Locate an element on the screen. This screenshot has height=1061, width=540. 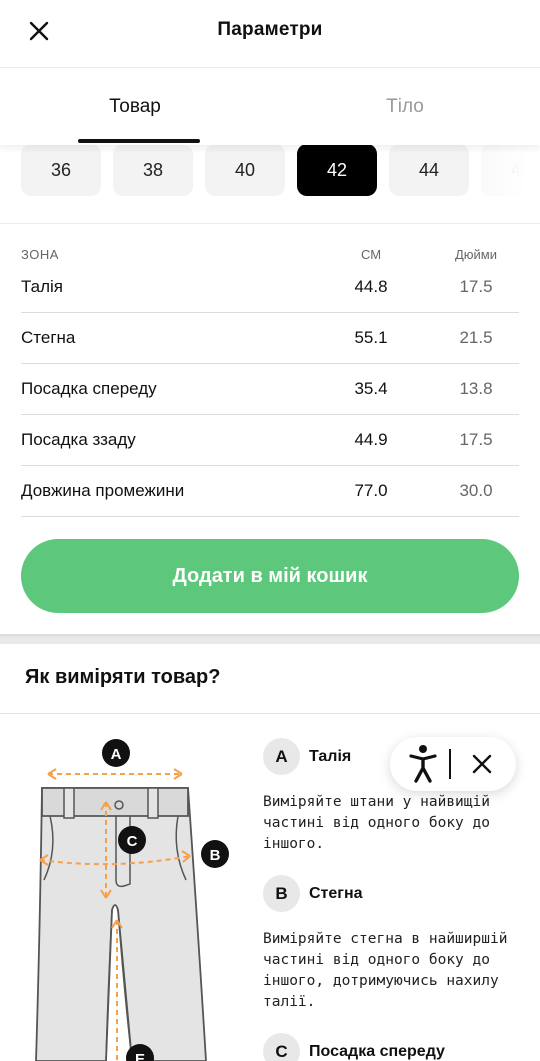
measure-label-front-rise: Посадка спереду is located at coordinates (377, 1051).